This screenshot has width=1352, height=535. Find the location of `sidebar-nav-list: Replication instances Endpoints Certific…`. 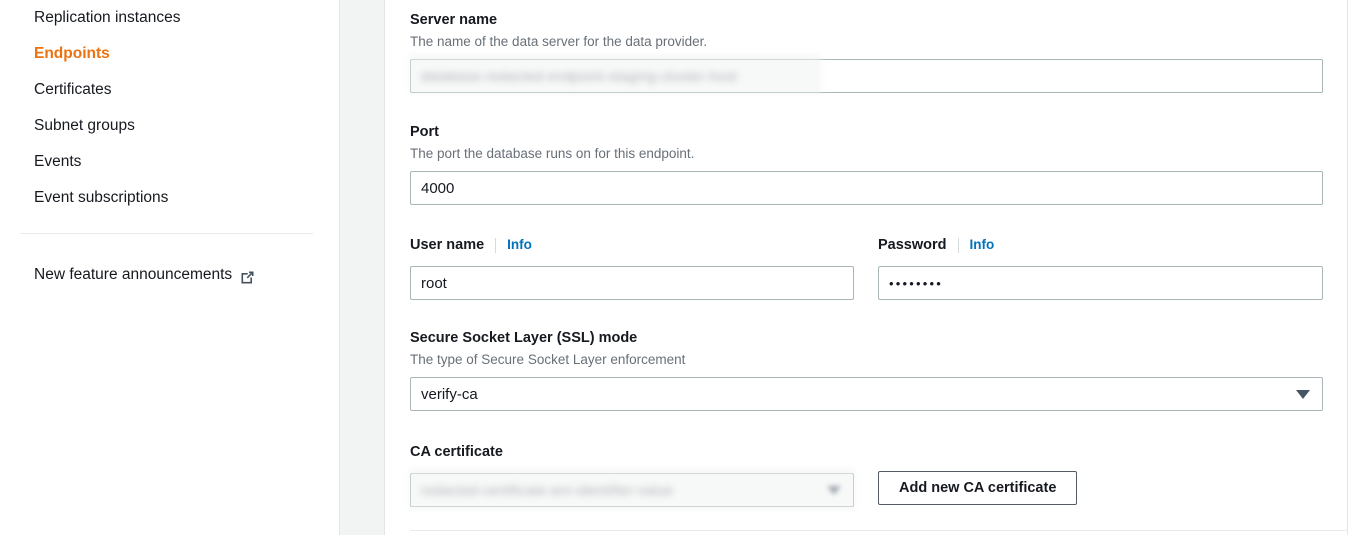

sidebar-nav-list: Replication instances Endpoints Certific… is located at coordinates (169, 108).